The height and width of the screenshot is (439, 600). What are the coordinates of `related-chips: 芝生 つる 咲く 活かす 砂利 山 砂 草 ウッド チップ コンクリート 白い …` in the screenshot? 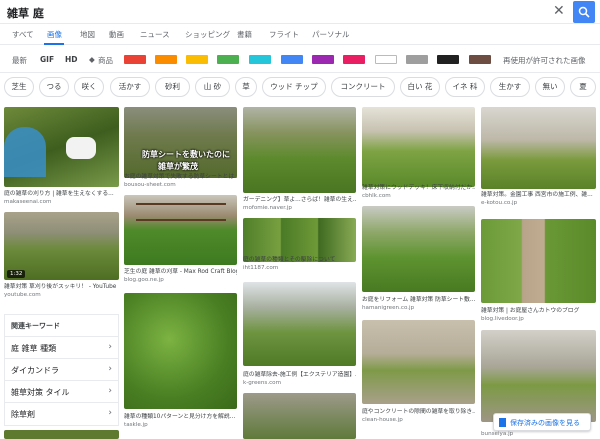 It's located at (300, 88).